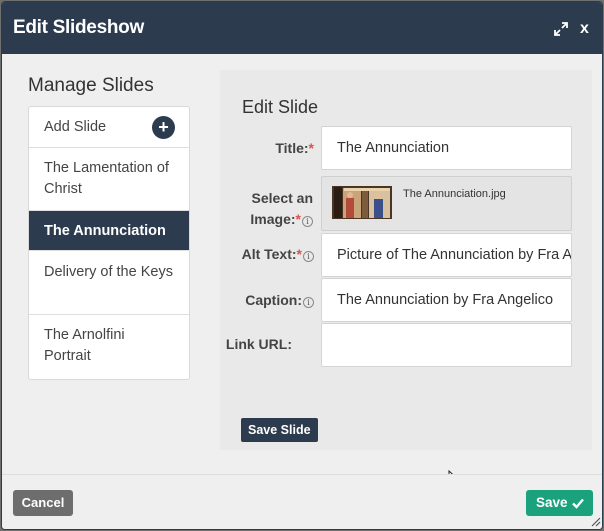 The image size is (604, 531). What do you see at coordinates (578, 503) in the screenshot?
I see `checkmark-icon` at bounding box center [578, 503].